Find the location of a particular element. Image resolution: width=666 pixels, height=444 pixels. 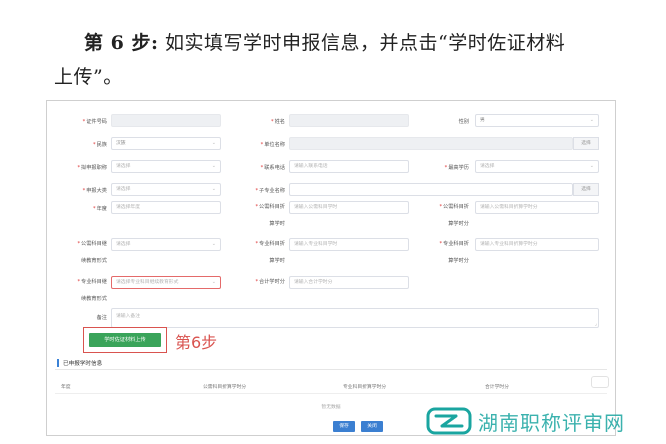

label-major-form-2: 续教育形式 is located at coordinates (94, 299).